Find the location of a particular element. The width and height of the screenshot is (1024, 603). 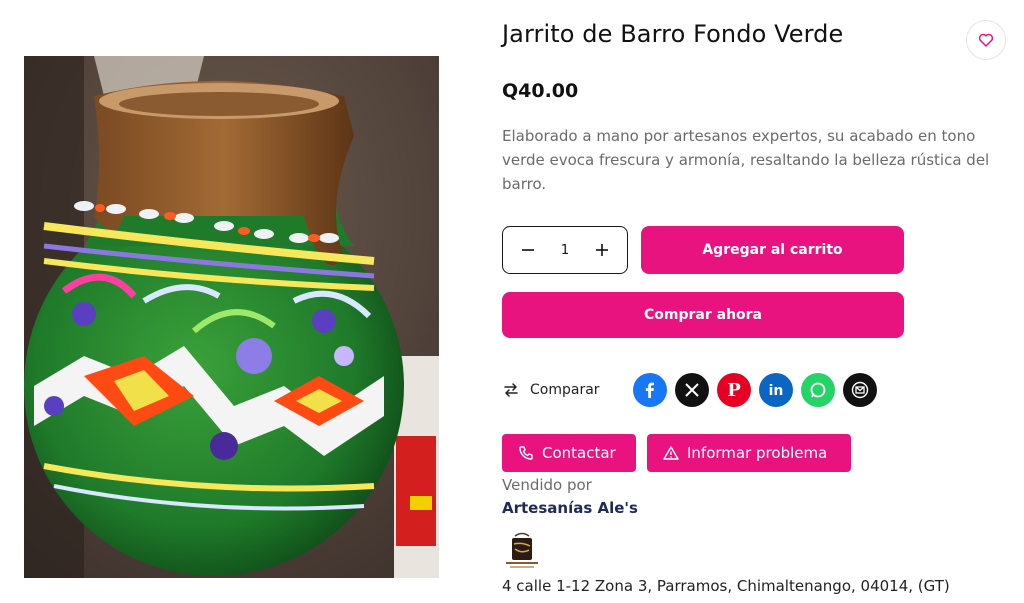

share-pinterest-button: P is located at coordinates (734, 390).